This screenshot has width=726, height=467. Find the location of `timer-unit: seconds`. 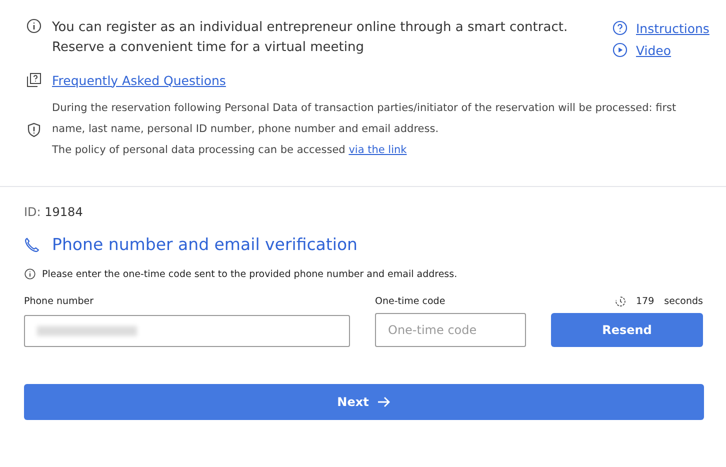

timer-unit: seconds is located at coordinates (683, 301).